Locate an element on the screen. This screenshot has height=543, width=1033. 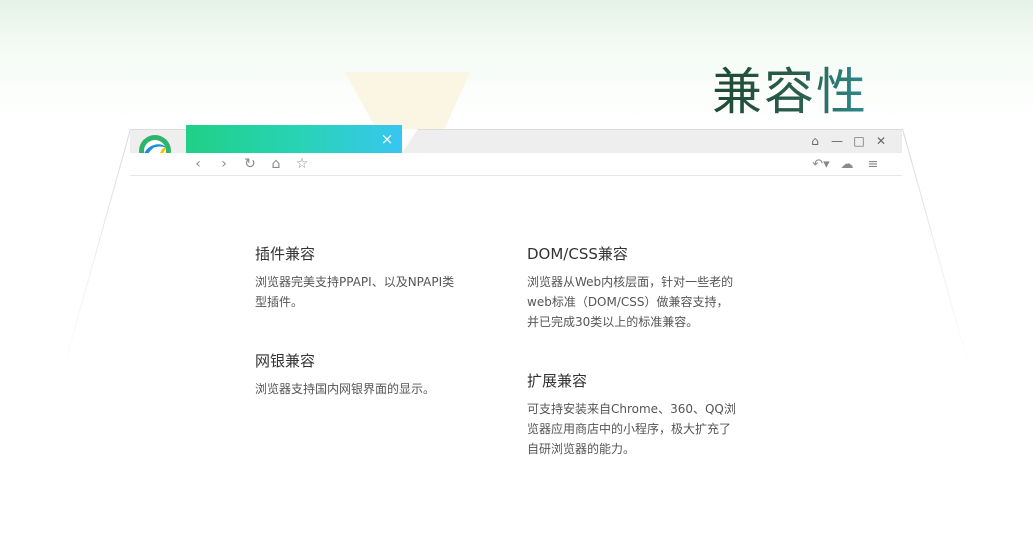
maximize-icon: □ is located at coordinates (859, 141).